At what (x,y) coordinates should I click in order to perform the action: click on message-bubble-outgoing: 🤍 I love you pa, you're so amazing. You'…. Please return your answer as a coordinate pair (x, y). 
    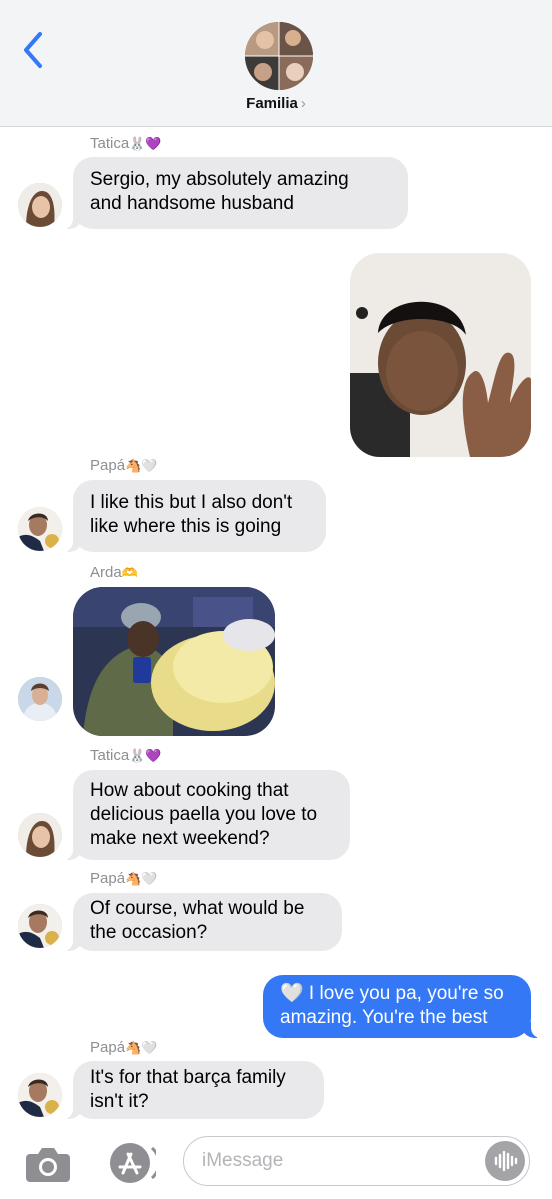
    Looking at the image, I should click on (403, 1006).